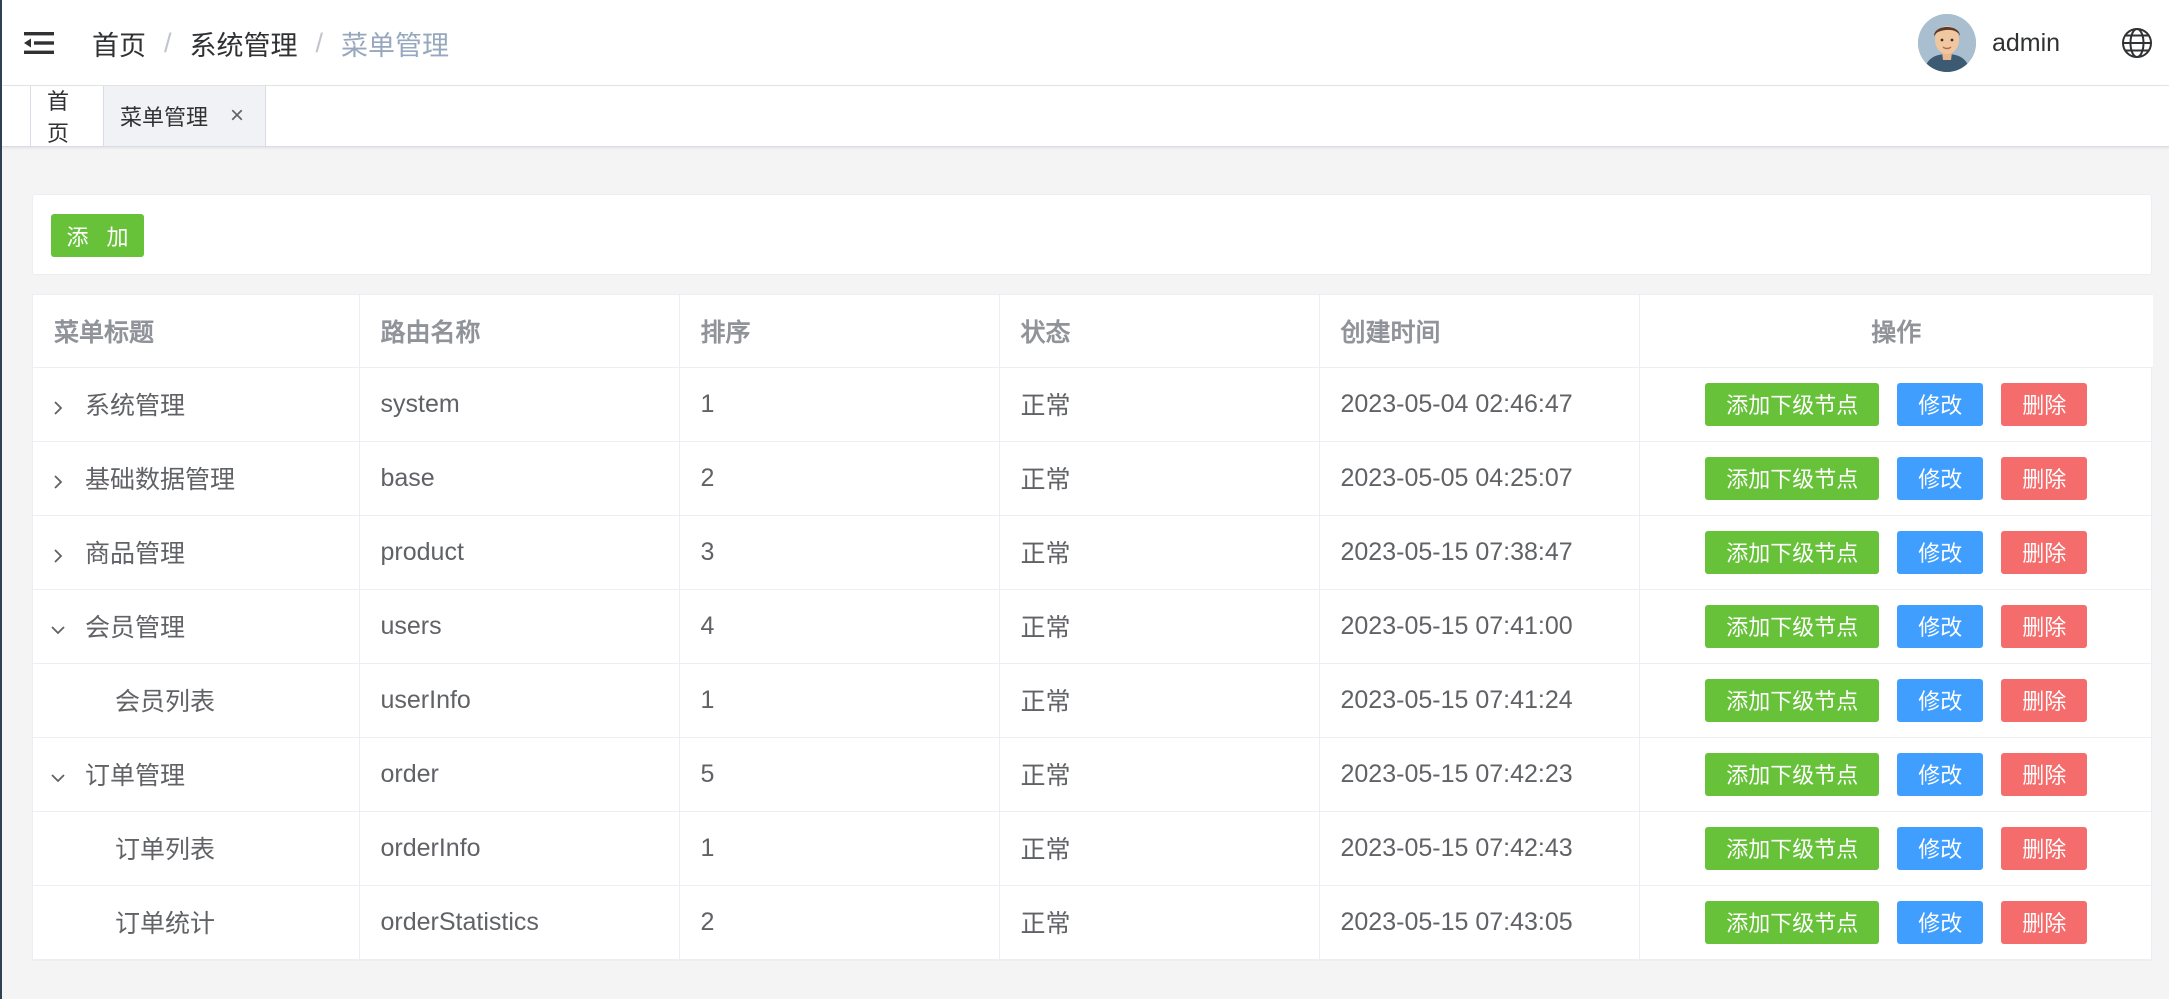 This screenshot has width=2169, height=999. Describe the element at coordinates (1159, 331) in the screenshot. I see `column-header-status: 状态` at that location.